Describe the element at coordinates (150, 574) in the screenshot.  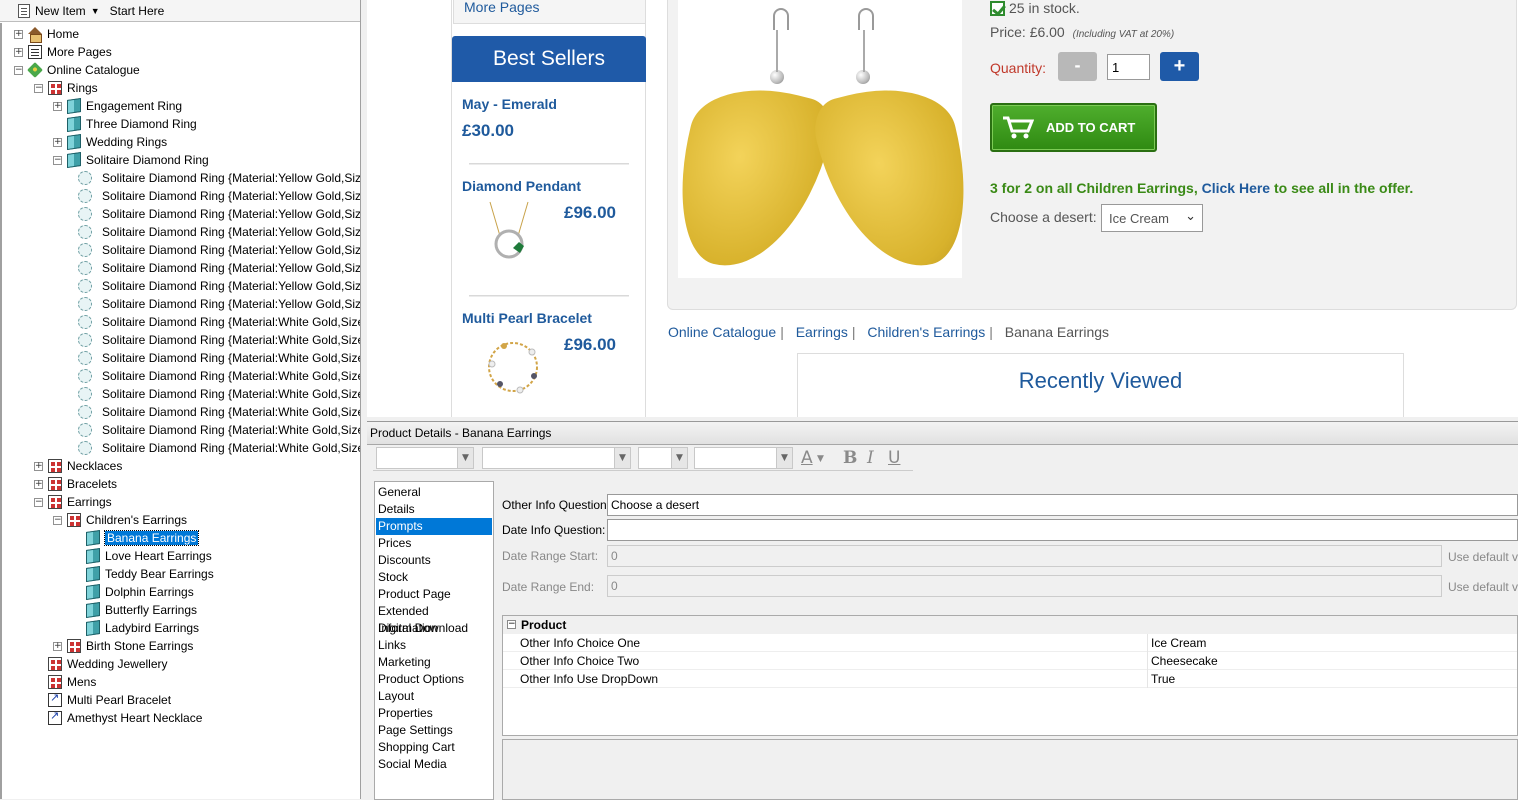
I see `tree-node-teddy-bear-earrings: Teddy Bear Earrings` at that location.